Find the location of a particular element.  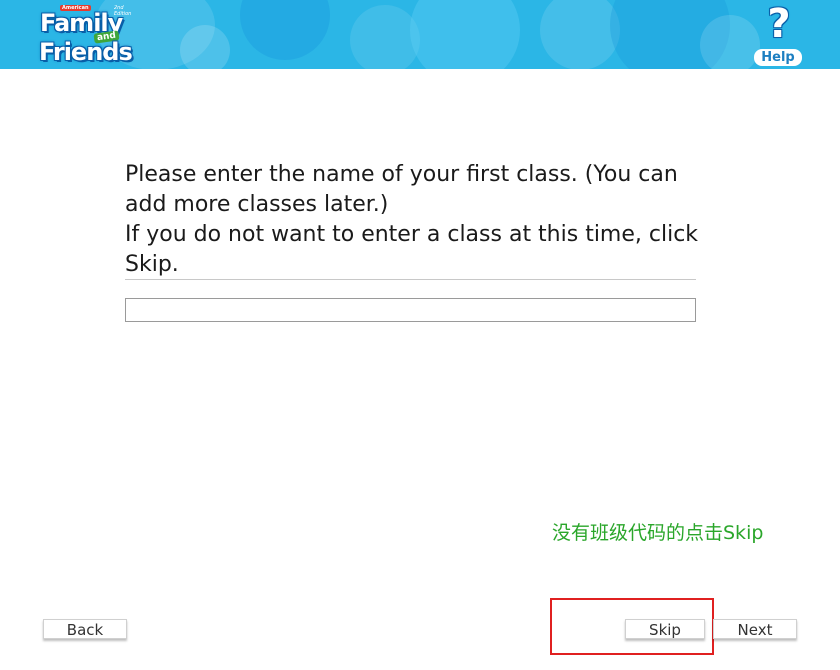

class-name-input is located at coordinates (410, 310).